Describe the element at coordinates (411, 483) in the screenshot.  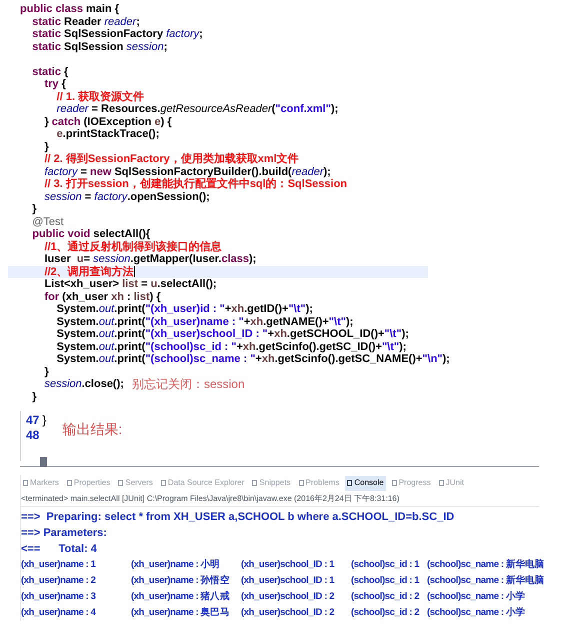
I see `view-tab: Progress` at that location.